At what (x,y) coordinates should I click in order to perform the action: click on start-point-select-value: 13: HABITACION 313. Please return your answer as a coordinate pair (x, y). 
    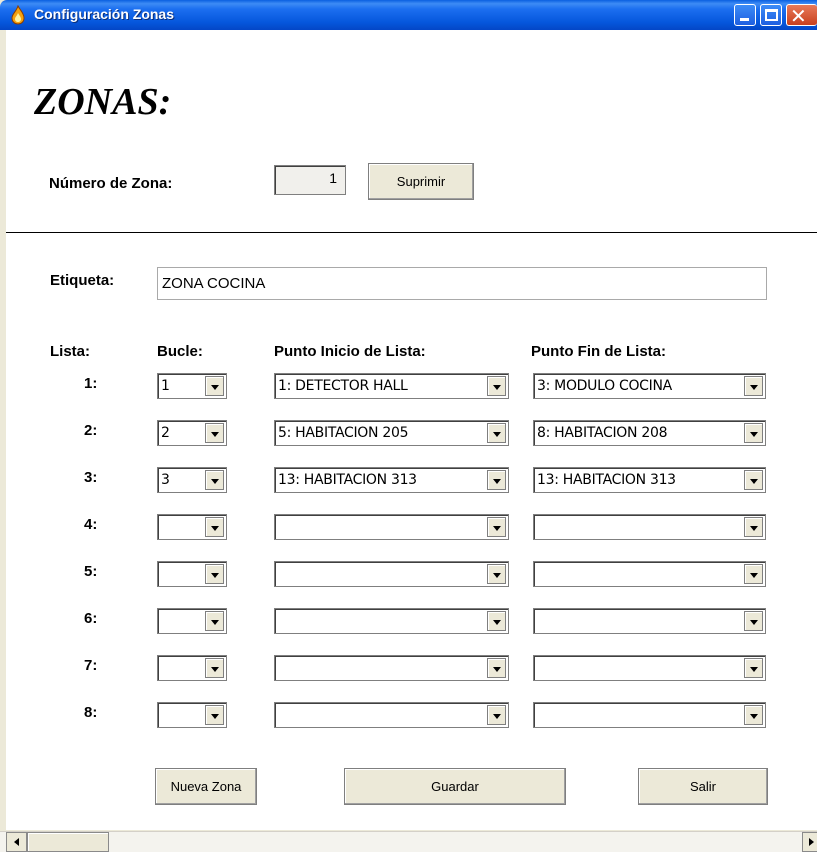
    Looking at the image, I should click on (347, 480).